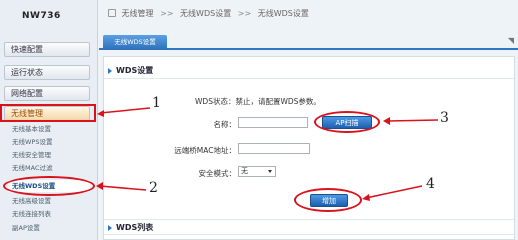 The width and height of the screenshot is (518, 240). What do you see at coordinates (156, 103) in the screenshot?
I see `callout-number-1: 1` at bounding box center [156, 103].